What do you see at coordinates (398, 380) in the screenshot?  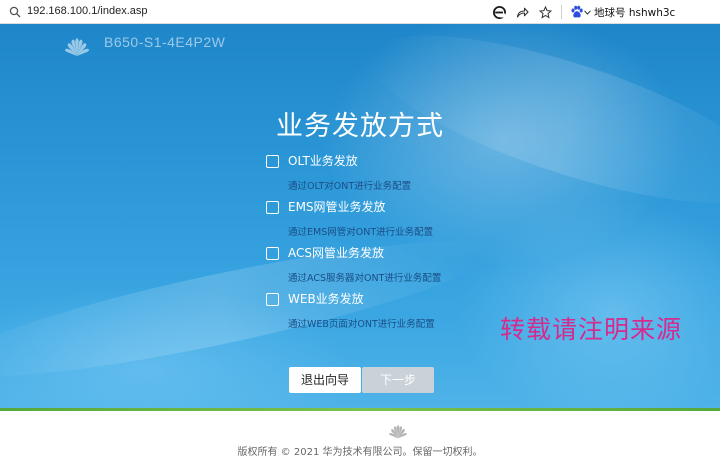 I see `next-step-button: 下一步` at bounding box center [398, 380].